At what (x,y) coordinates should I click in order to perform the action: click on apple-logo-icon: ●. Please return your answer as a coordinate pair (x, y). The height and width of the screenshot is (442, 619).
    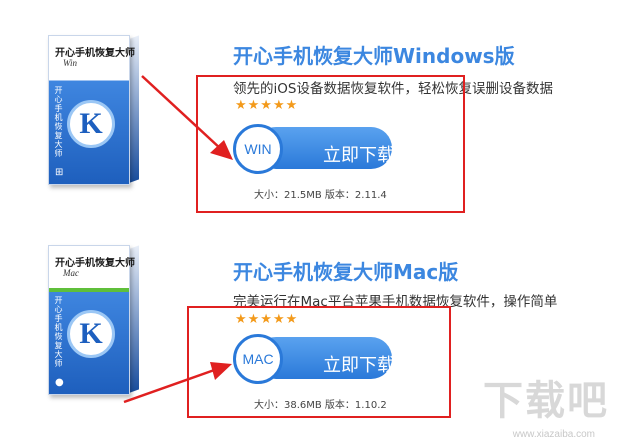
    Looking at the image, I should click on (59, 382).